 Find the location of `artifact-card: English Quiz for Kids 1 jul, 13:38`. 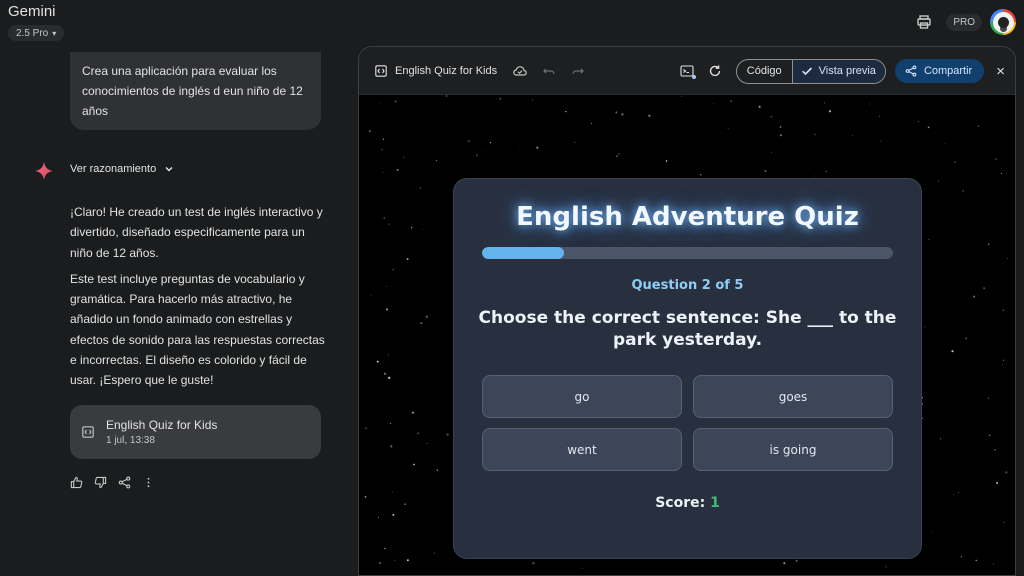

artifact-card: English Quiz for Kids 1 jul, 13:38 is located at coordinates (195, 432).